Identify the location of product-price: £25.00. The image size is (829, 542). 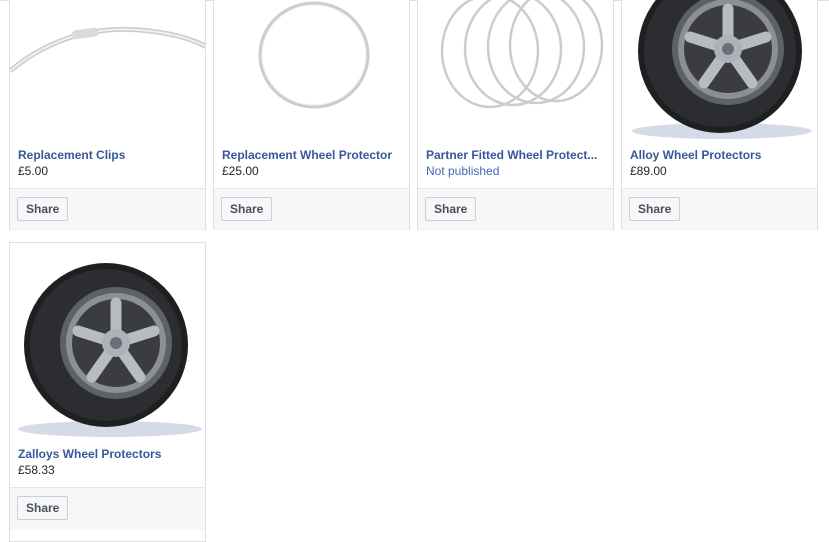
(240, 171).